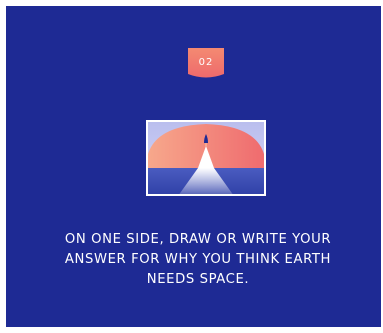  I want to click on rocket-launch-icon, so click(206, 158).